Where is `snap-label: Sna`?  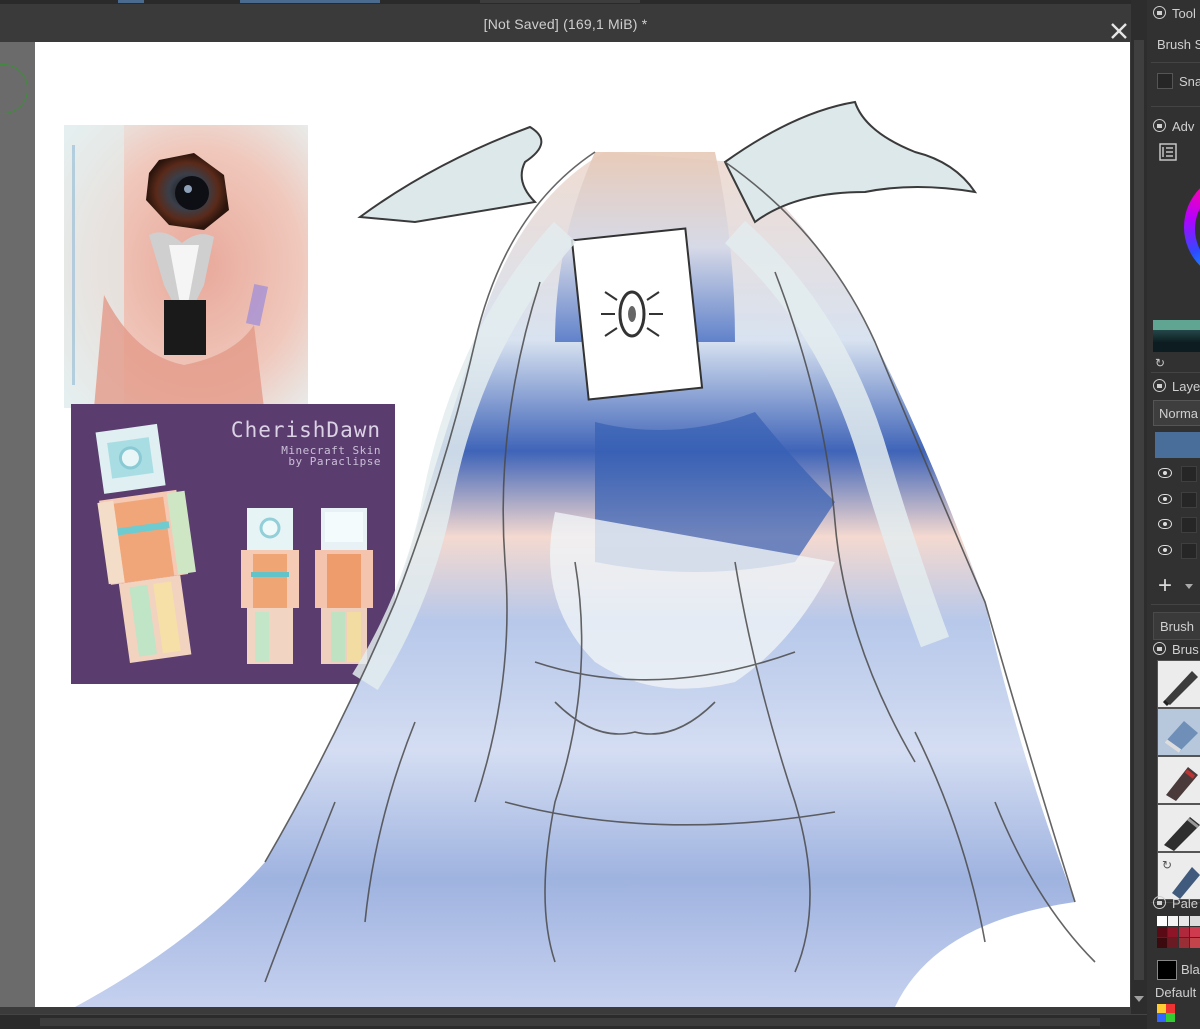 snap-label: Sna is located at coordinates (1189, 81).